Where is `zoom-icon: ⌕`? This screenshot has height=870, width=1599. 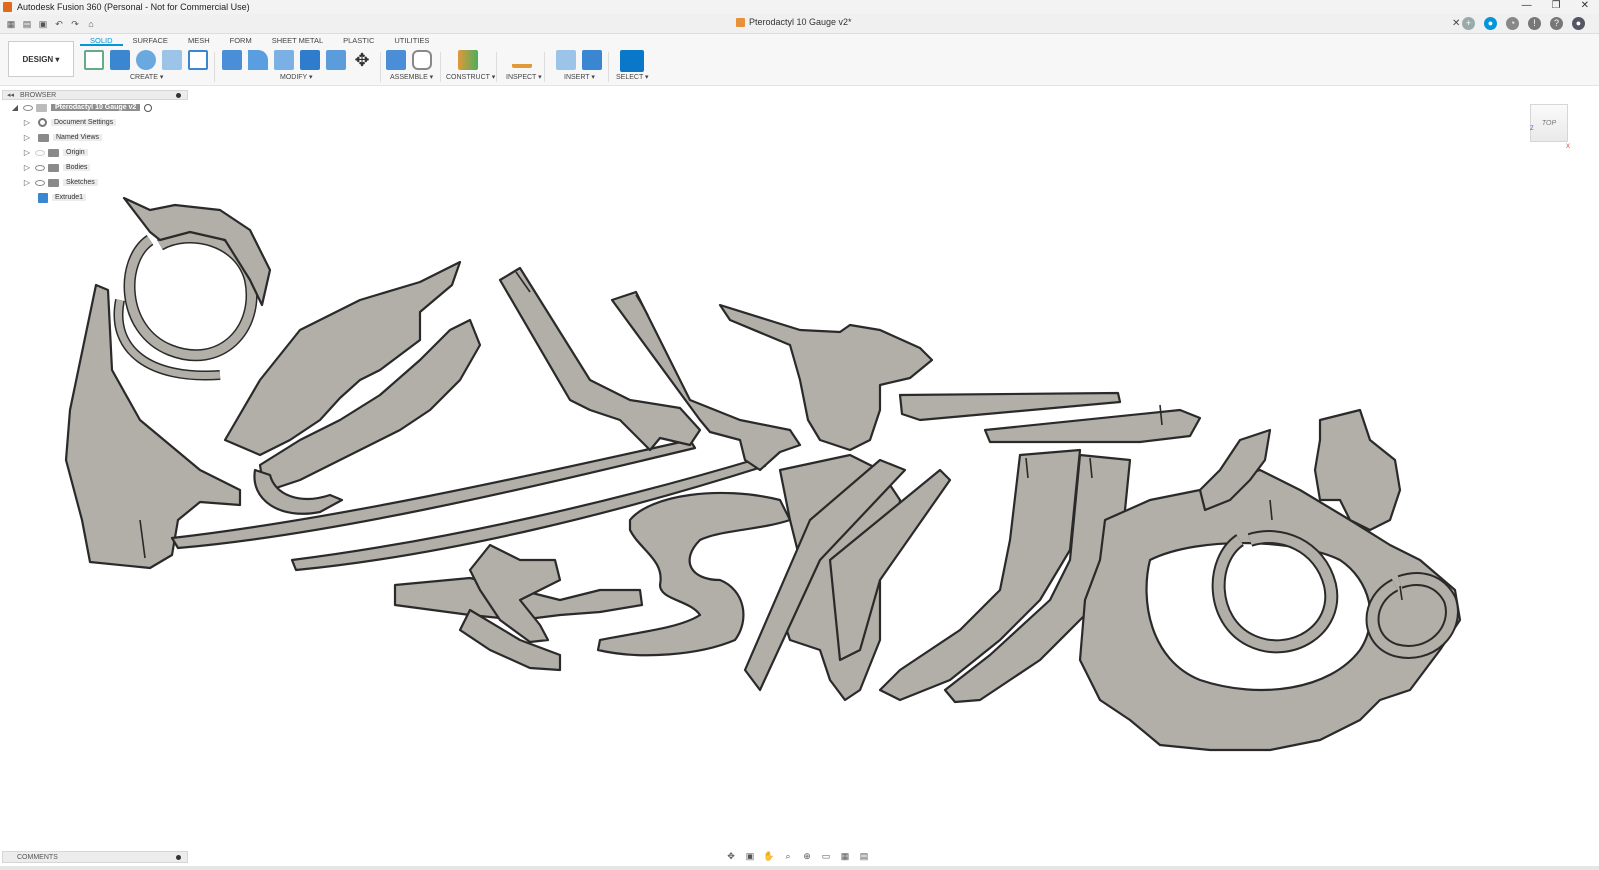
zoom-icon: ⌕ is located at coordinates (788, 856).